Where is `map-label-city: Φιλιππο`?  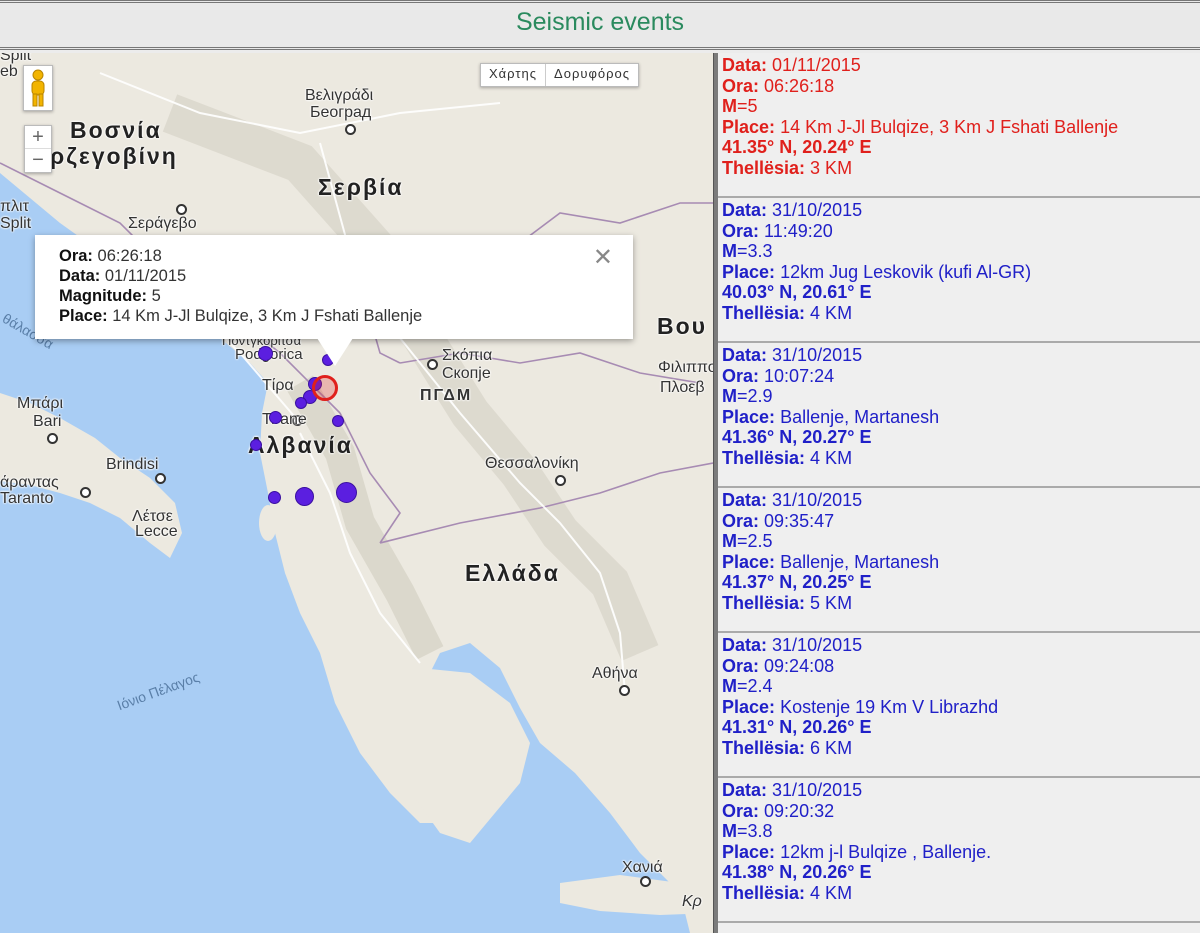
map-label-city: Φιλιππο is located at coordinates (685, 367).